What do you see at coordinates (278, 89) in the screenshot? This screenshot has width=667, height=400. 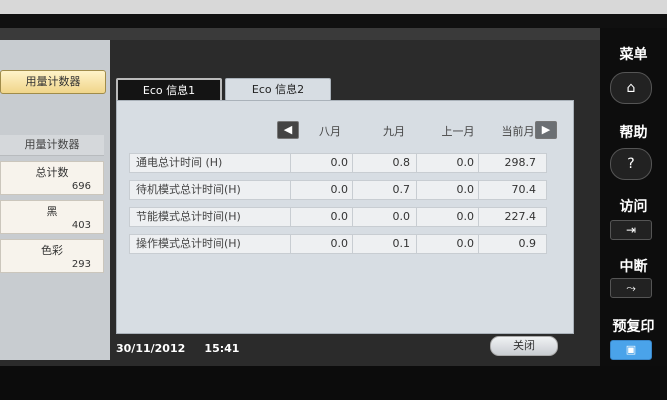 I see `tab-eco-info-2: Eco 信息2` at bounding box center [278, 89].